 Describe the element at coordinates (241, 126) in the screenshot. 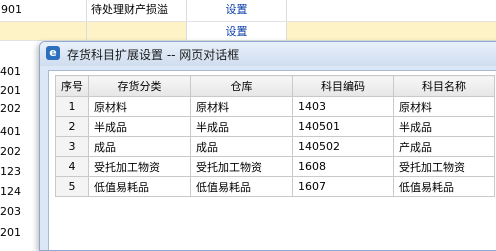

I see `warehouse-cell: 半成品` at that location.